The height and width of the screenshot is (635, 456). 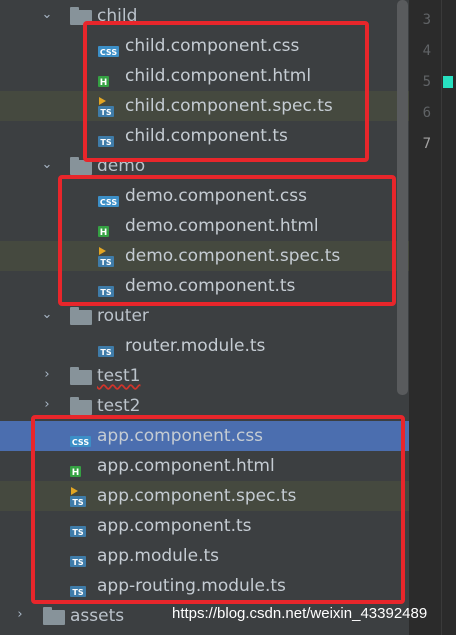 What do you see at coordinates (426, 51) in the screenshot?
I see `line-number: 4` at bounding box center [426, 51].